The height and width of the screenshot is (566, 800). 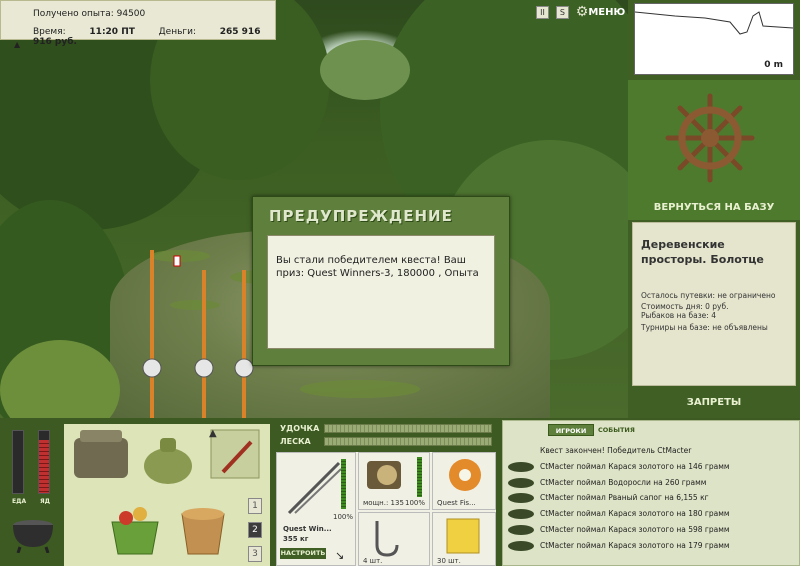 What do you see at coordinates (255, 506) in the screenshot?
I see `inventory-page-1-button: 1` at bounding box center [255, 506].